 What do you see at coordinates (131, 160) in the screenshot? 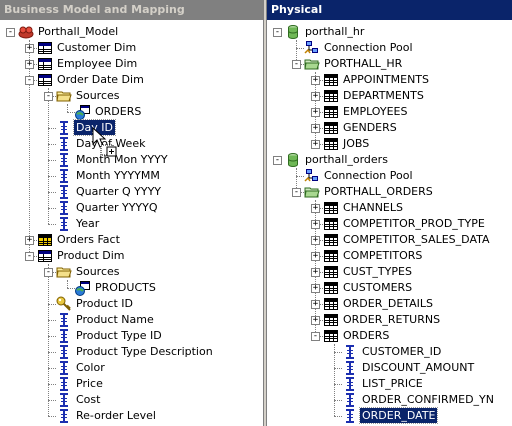
I see `bmm-tree-item-month-mon-yyyy: Month Mon YYYY` at bounding box center [131, 160].